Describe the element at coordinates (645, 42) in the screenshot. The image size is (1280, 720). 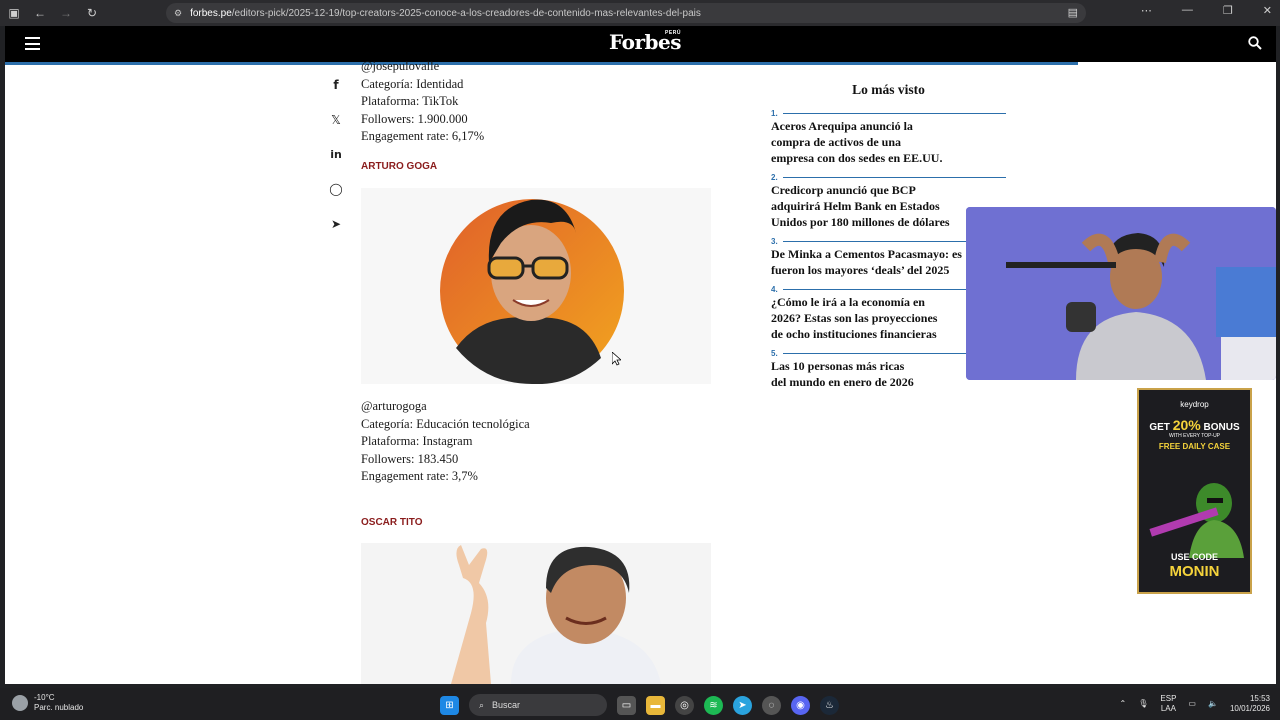
I see `forbes-logo: Forbes PERÚ` at that location.